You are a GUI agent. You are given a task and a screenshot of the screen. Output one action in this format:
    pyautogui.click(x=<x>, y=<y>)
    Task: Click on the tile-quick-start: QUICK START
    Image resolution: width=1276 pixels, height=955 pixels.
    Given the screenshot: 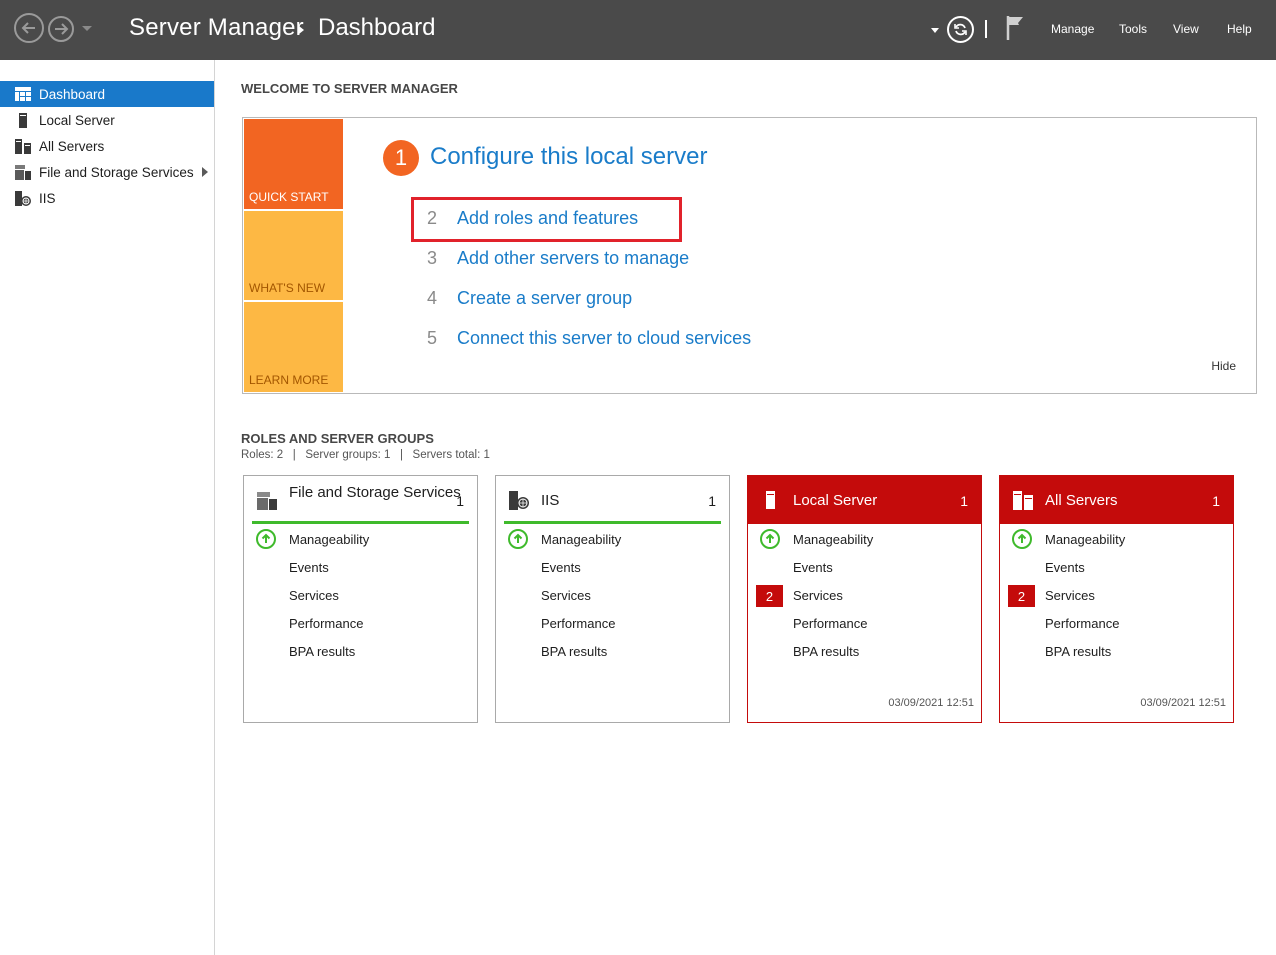 What is the action you would take?
    pyautogui.click(x=293, y=164)
    